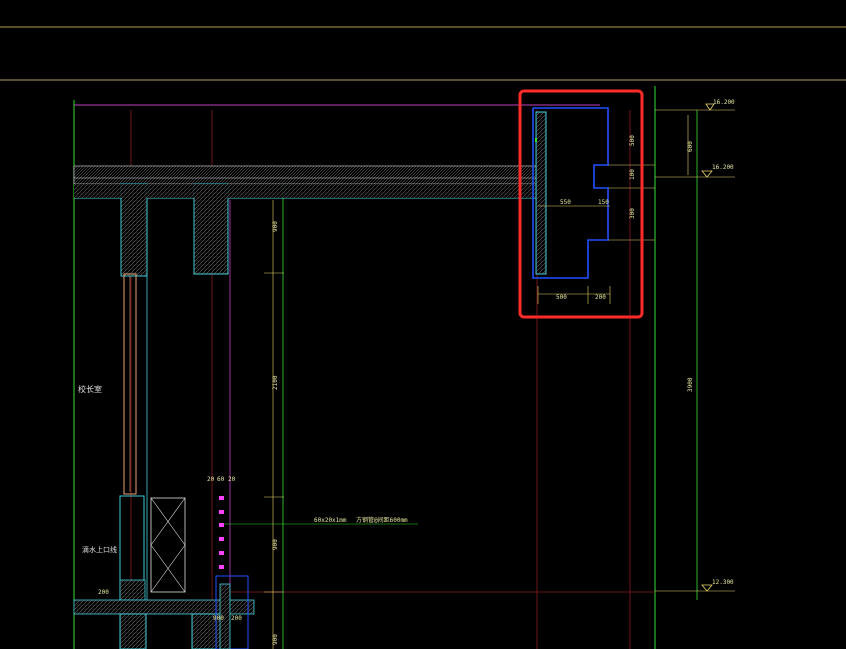 Image resolution: width=846 pixels, height=649 pixels. Describe the element at coordinates (275, 226) in the screenshot. I see `mid-dim-a-text: 900` at that location.